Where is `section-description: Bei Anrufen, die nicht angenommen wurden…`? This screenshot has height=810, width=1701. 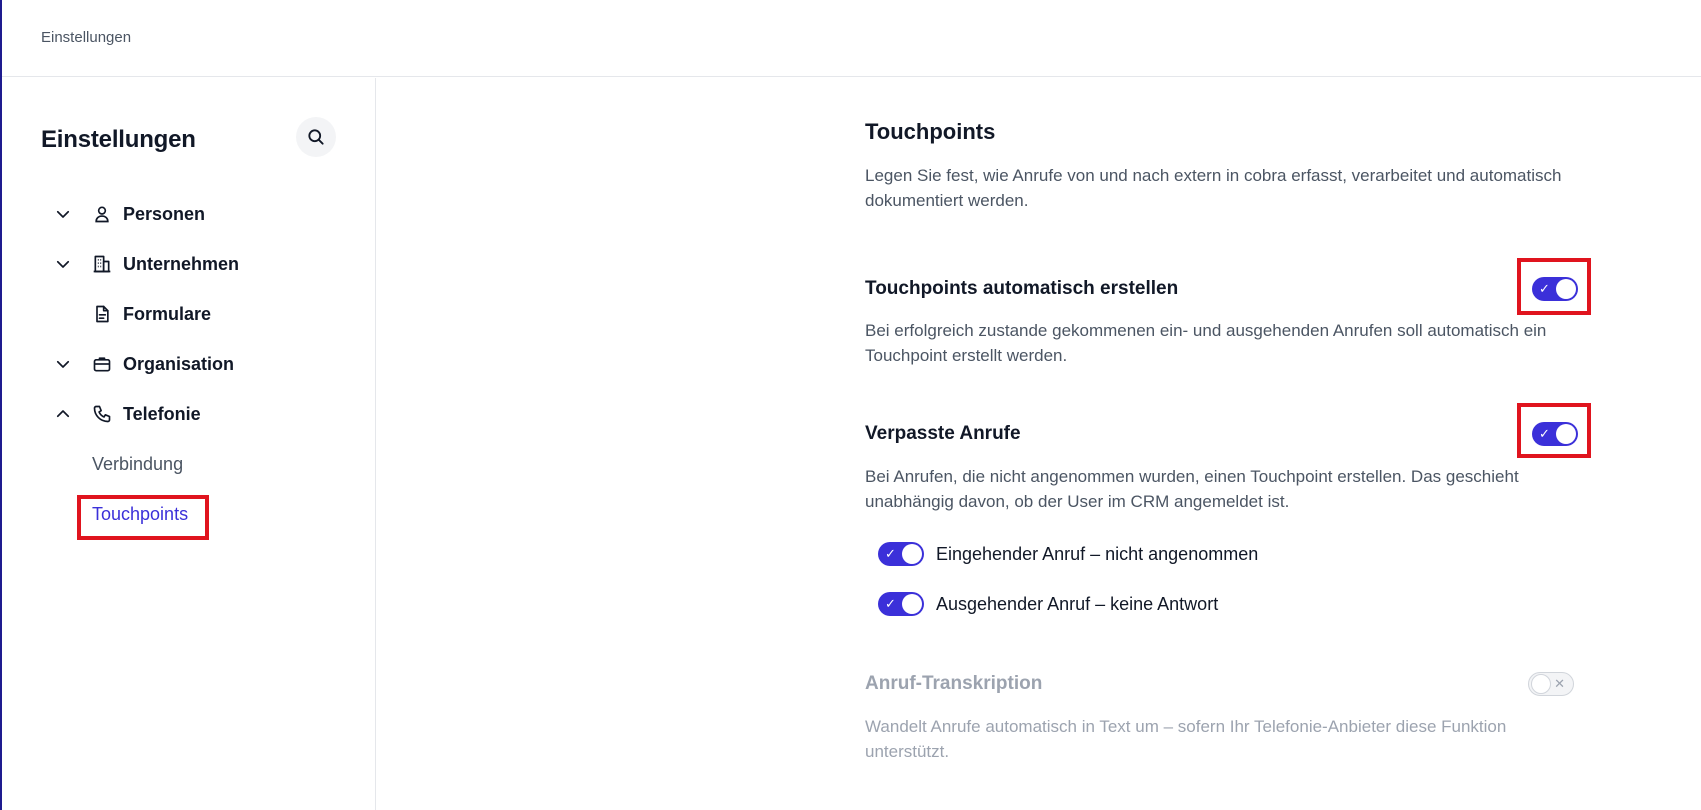 section-description: Bei Anrufen, die nicht angenommen wurden… is located at coordinates (1192, 489).